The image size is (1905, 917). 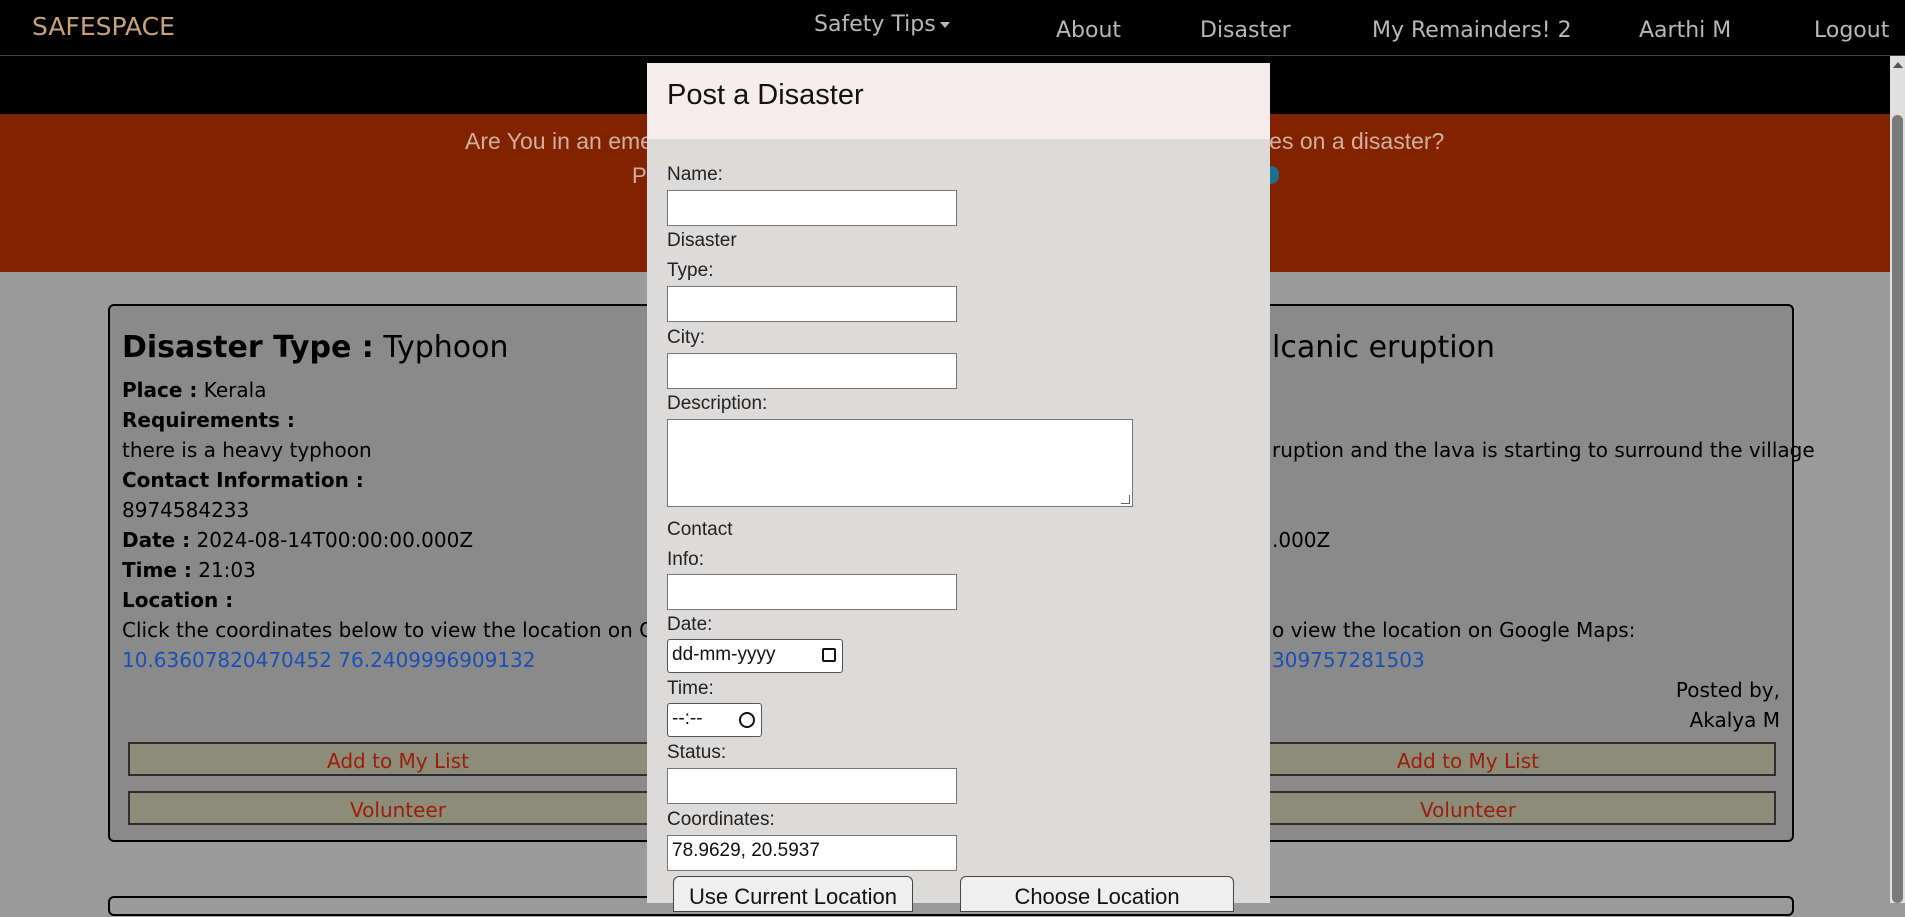 What do you see at coordinates (690, 270) in the screenshot?
I see `type-label-line2: Type:` at bounding box center [690, 270].